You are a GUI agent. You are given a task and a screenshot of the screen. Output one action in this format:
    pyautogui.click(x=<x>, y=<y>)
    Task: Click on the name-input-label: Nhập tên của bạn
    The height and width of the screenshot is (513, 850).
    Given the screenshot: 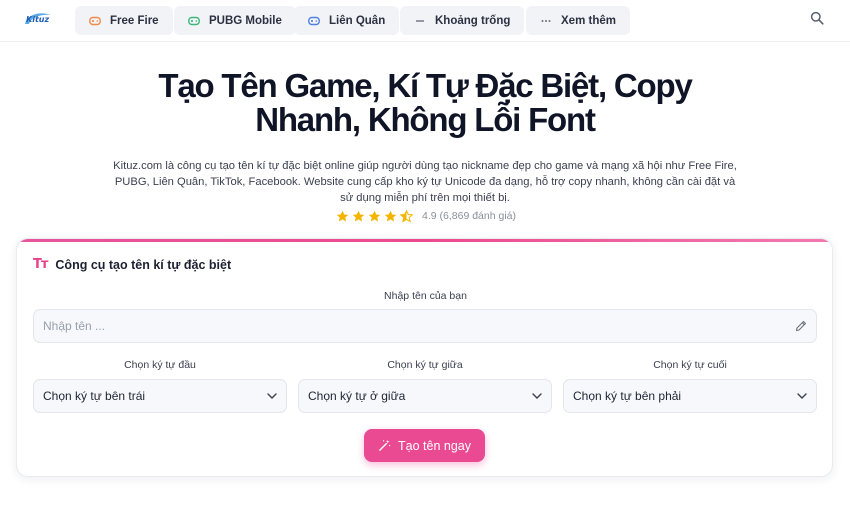 What is the action you would take?
    pyautogui.click(x=425, y=296)
    